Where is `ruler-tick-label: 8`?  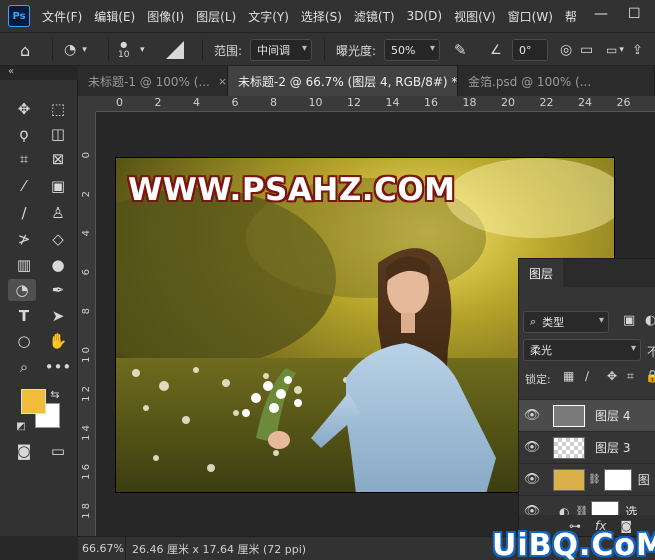
ruler-tick-label: 8 is located at coordinates (273, 102).